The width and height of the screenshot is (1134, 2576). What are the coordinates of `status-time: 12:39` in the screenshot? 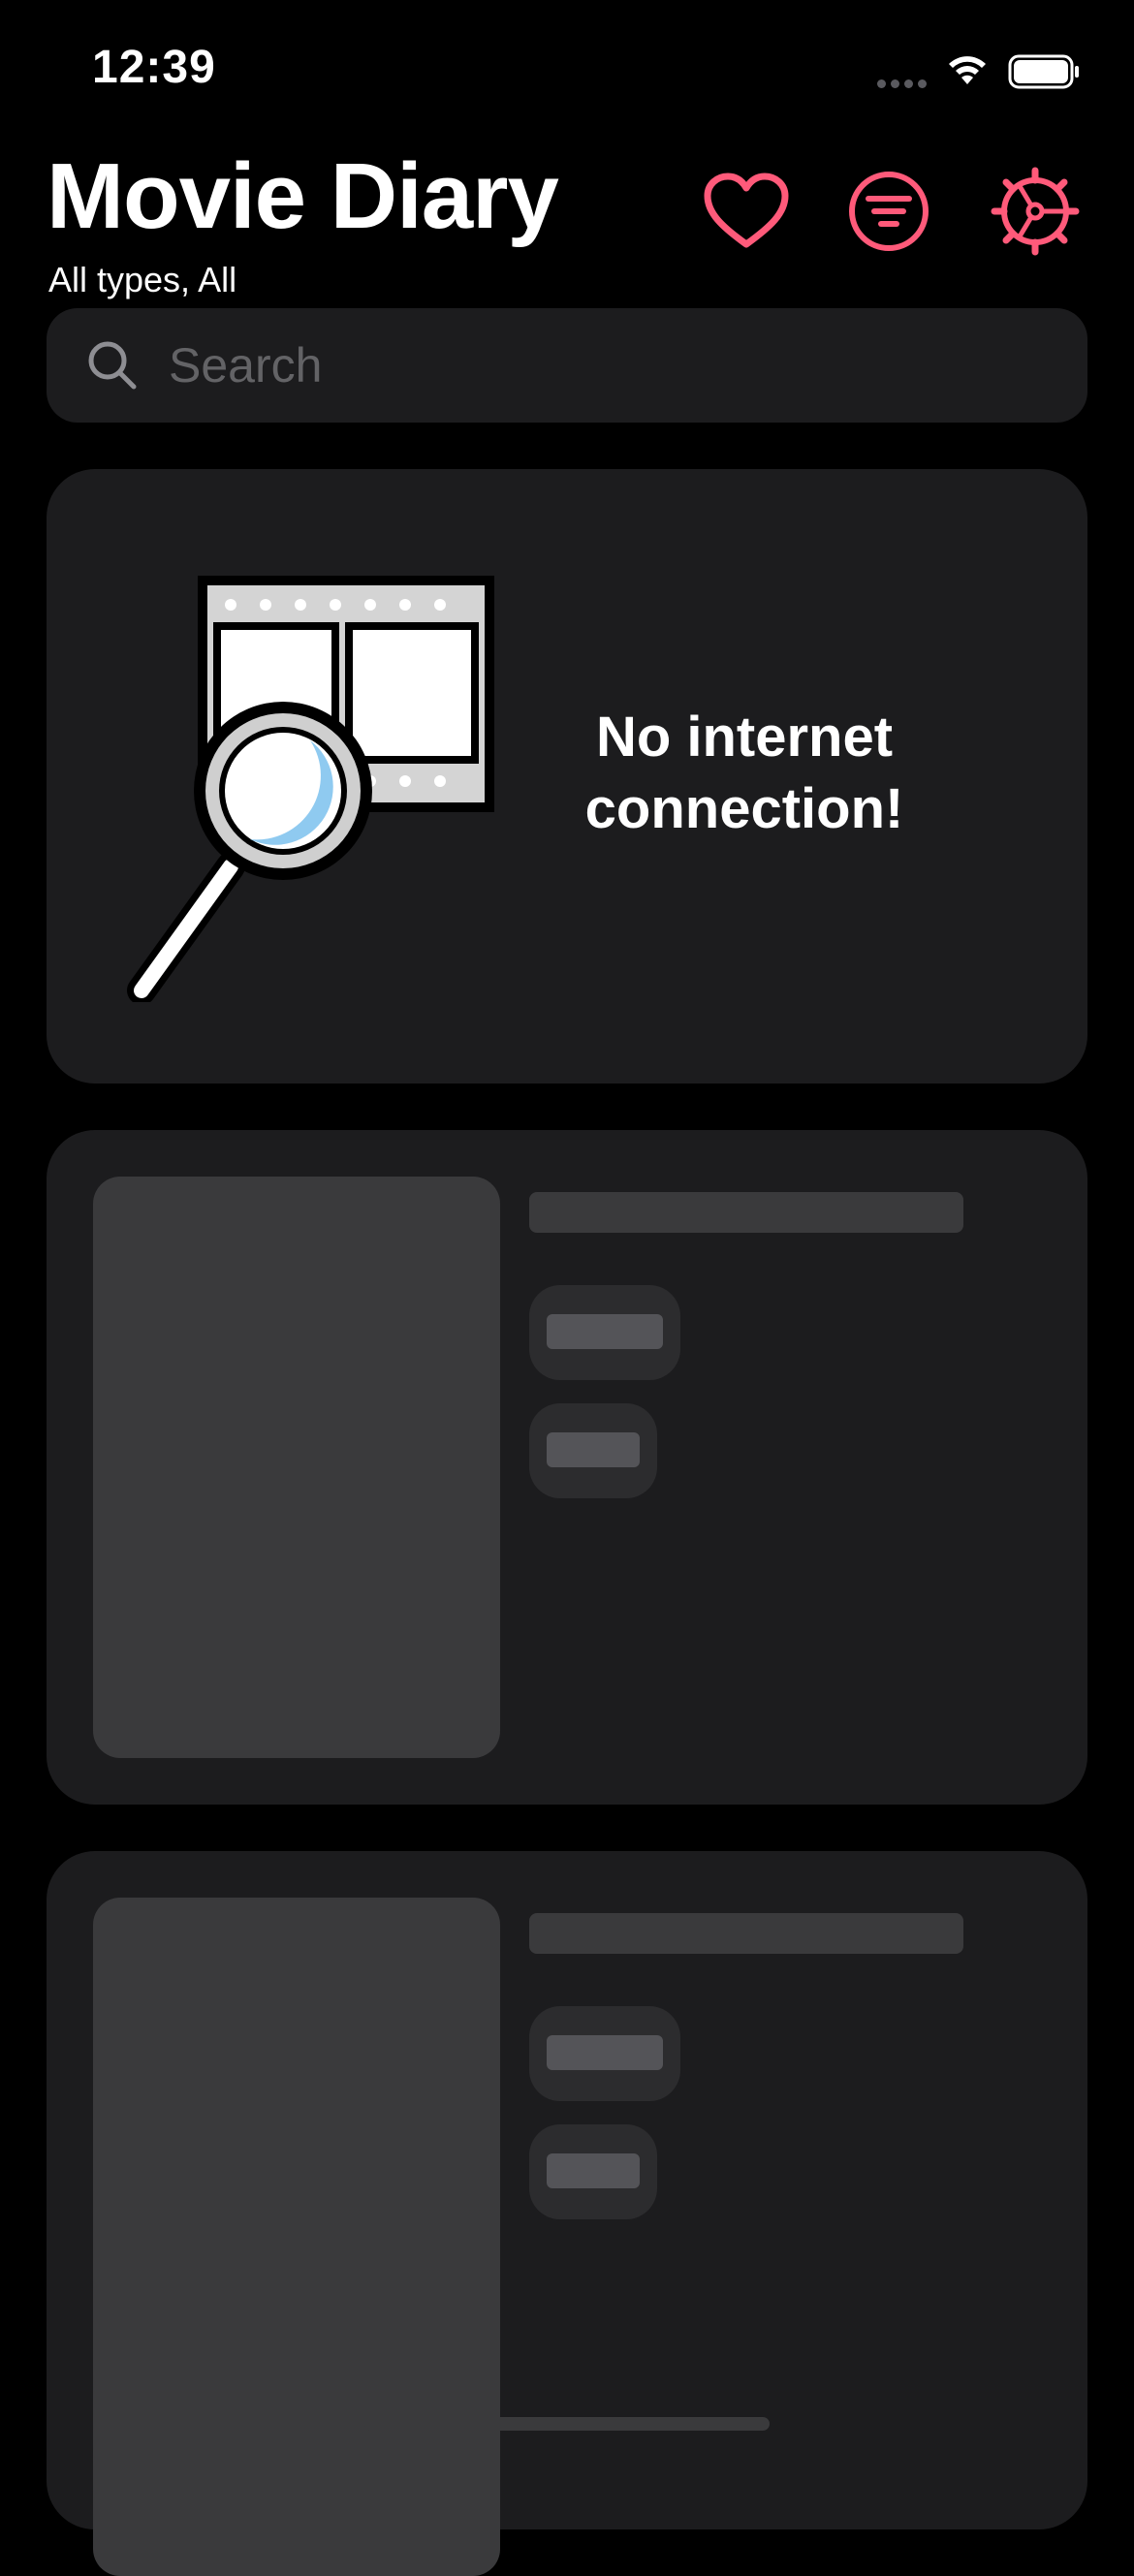 It's located at (154, 67).